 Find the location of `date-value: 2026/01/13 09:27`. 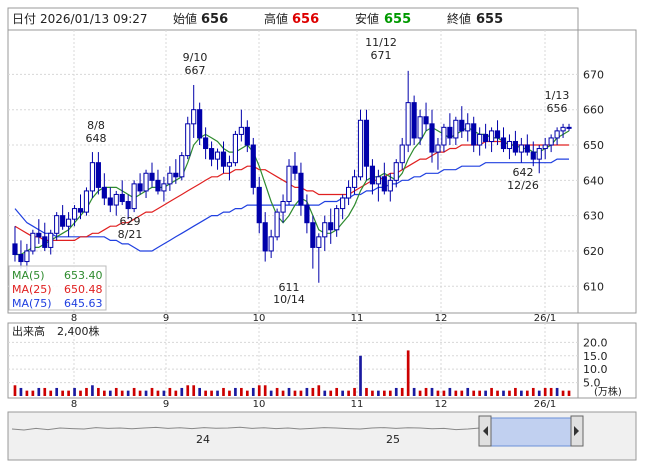

date-value: 2026/01/13 09:27 is located at coordinates (94, 19).